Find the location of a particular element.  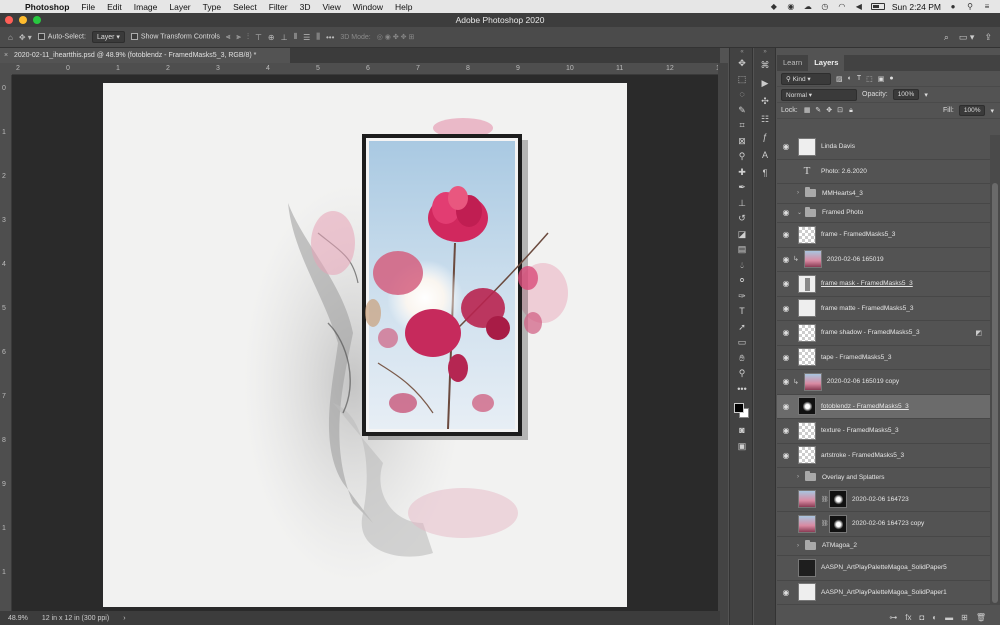

layer-name: 2020-02-06 164723 is located at coordinates (880, 499).